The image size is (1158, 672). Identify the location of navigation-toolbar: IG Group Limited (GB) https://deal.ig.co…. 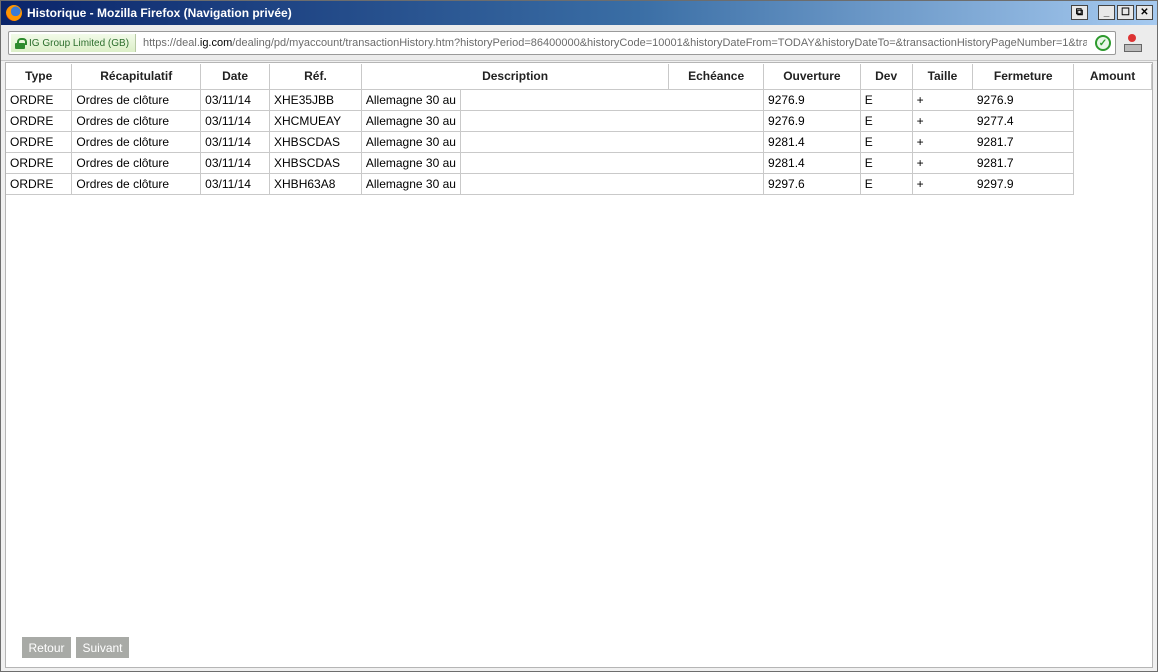
(579, 43).